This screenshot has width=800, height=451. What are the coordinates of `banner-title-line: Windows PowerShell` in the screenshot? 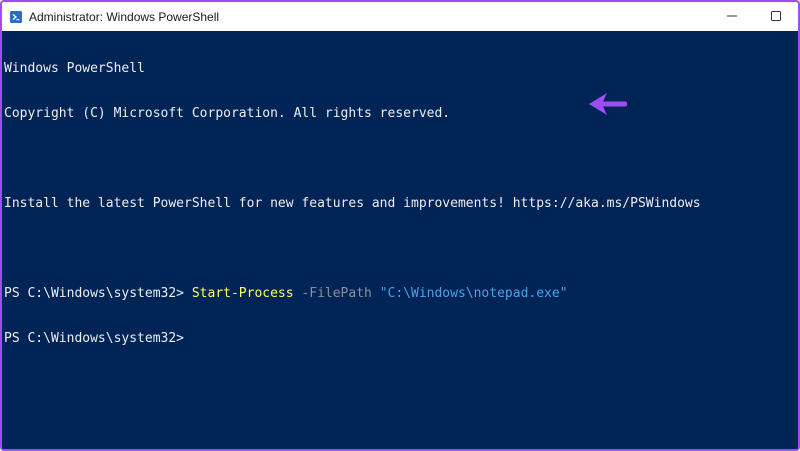 It's located at (74, 68).